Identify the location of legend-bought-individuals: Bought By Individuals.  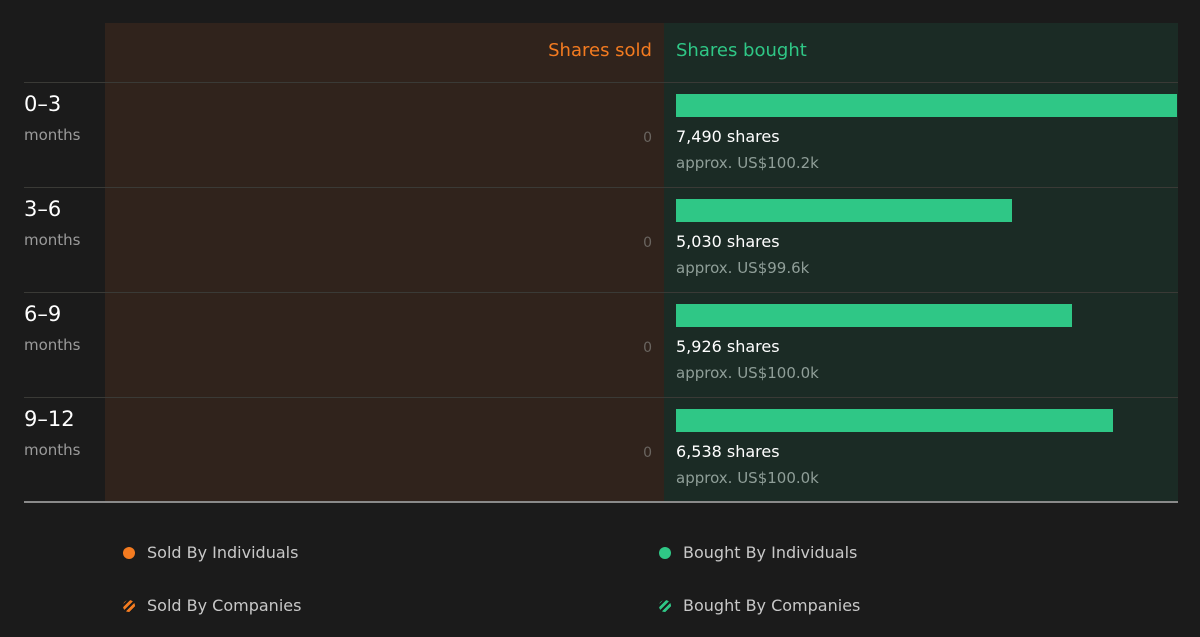
(758, 553).